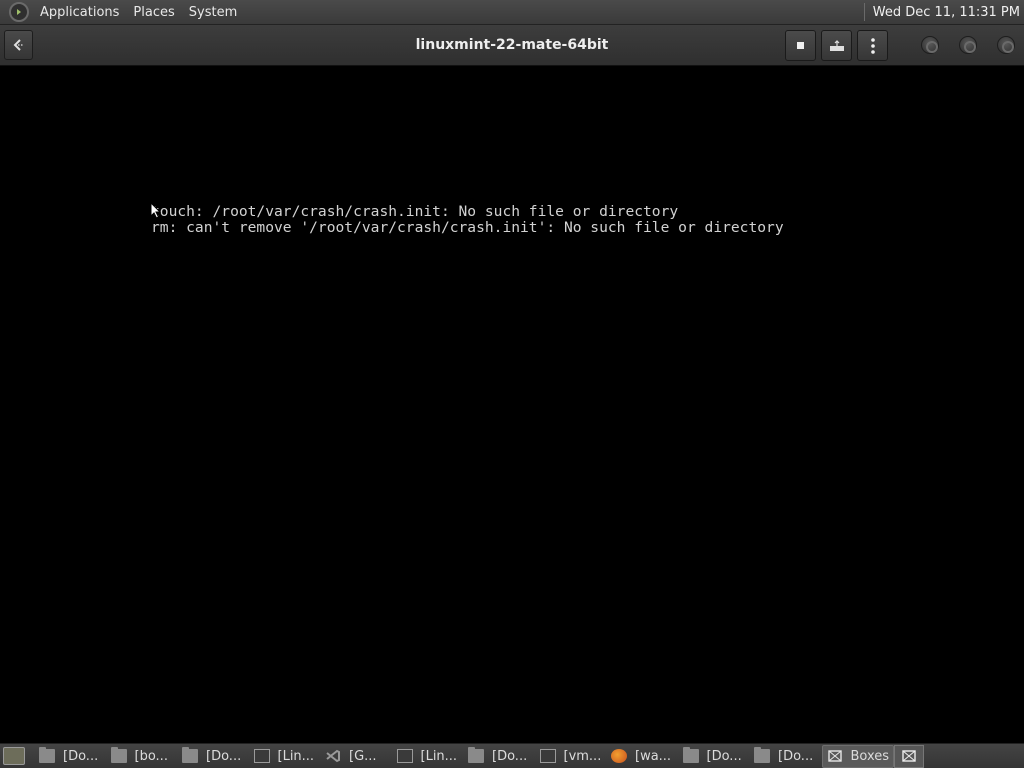  What do you see at coordinates (619, 756) in the screenshot?
I see `firefox-icon` at bounding box center [619, 756].